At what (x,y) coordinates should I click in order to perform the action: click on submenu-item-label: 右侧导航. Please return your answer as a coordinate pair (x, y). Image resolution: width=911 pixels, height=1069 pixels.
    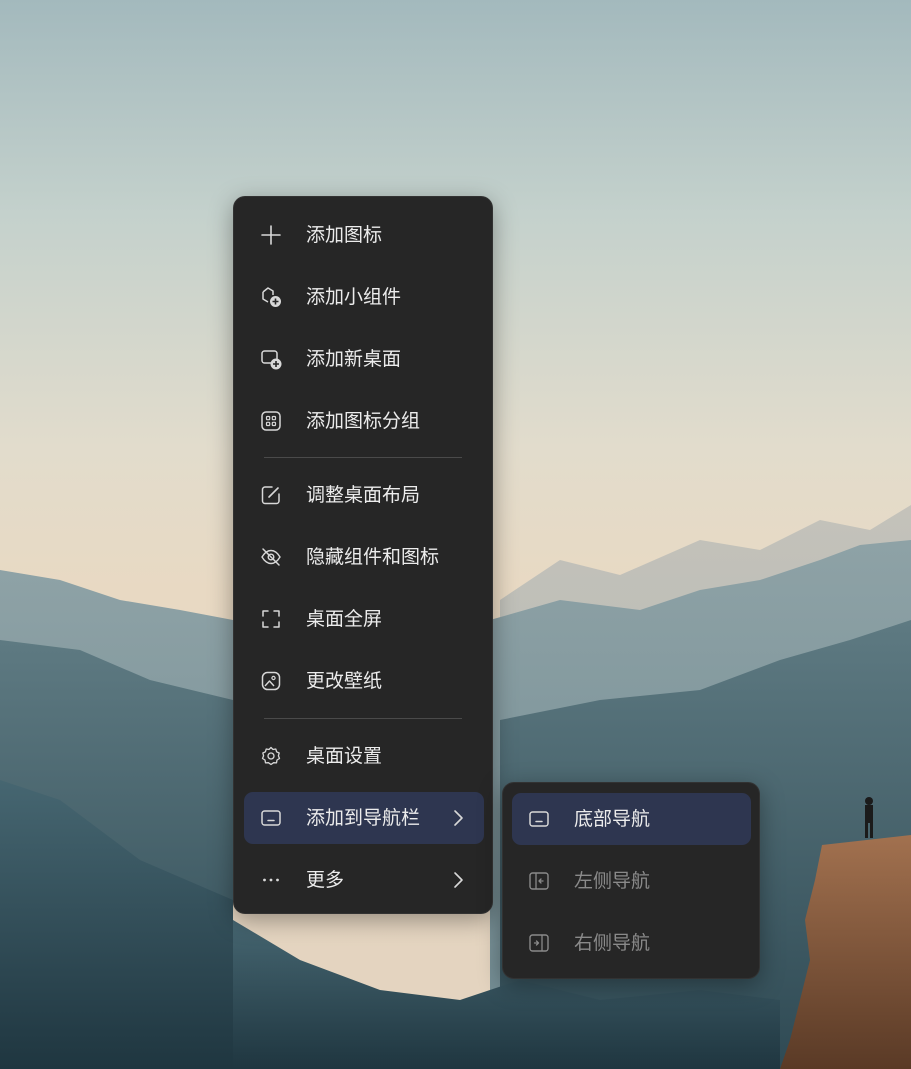
    Looking at the image, I should click on (612, 943).